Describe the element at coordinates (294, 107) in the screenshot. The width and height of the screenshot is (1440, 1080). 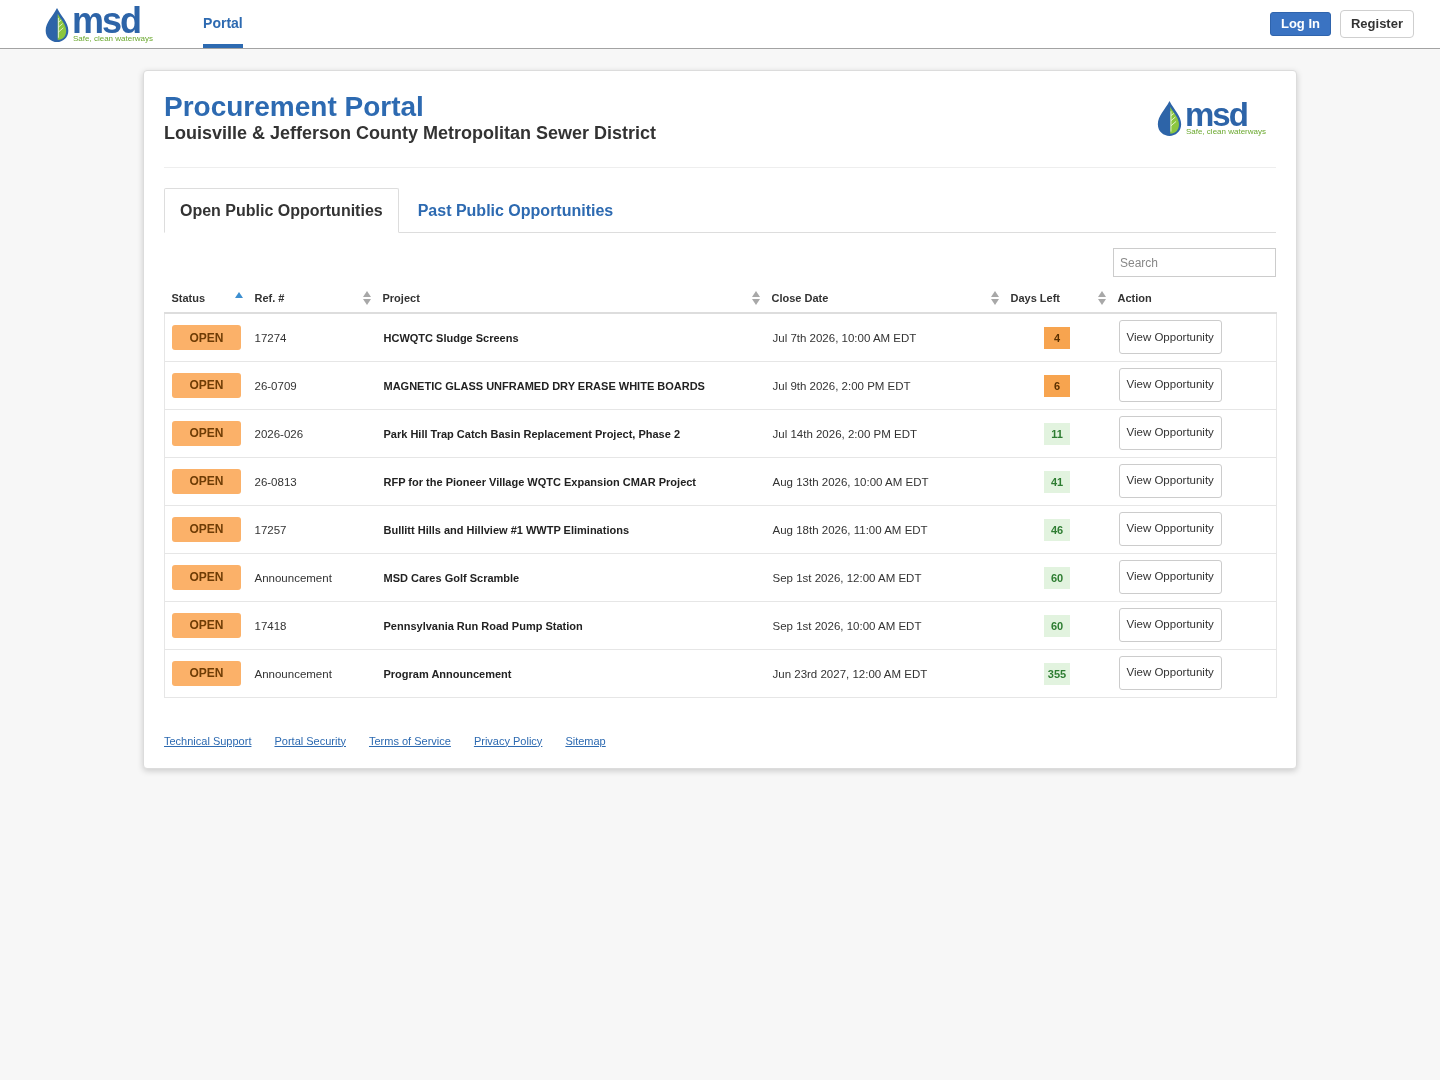
I see `page-title: Procurement Portal` at that location.